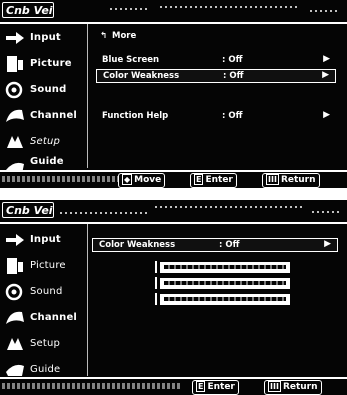 This screenshot has width=347, height=395. What do you see at coordinates (124, 36) in the screenshot?
I see `back-label: More` at bounding box center [124, 36].